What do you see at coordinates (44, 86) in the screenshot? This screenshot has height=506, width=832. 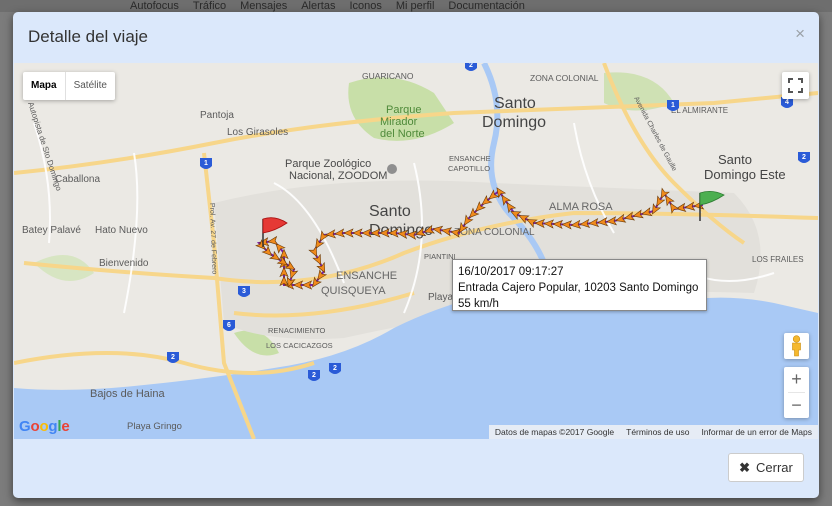 I see `map-type-mapa: Mapa` at bounding box center [44, 86].